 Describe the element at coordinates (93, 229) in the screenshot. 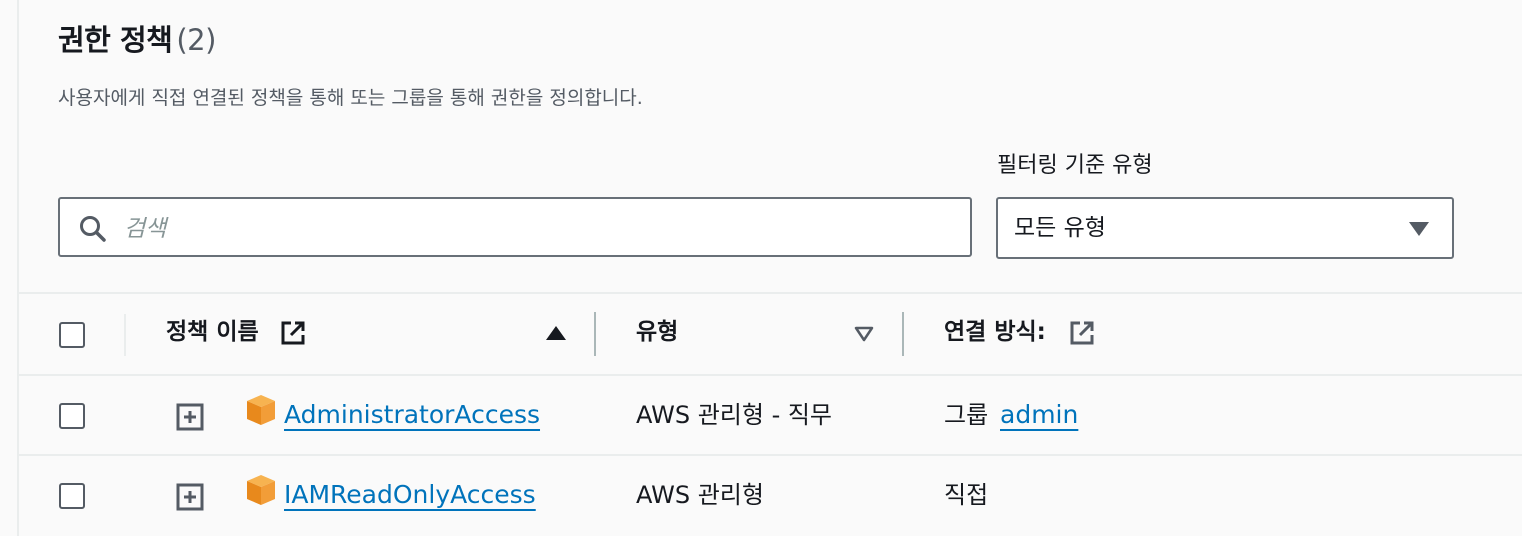

I see `search-icon` at that location.